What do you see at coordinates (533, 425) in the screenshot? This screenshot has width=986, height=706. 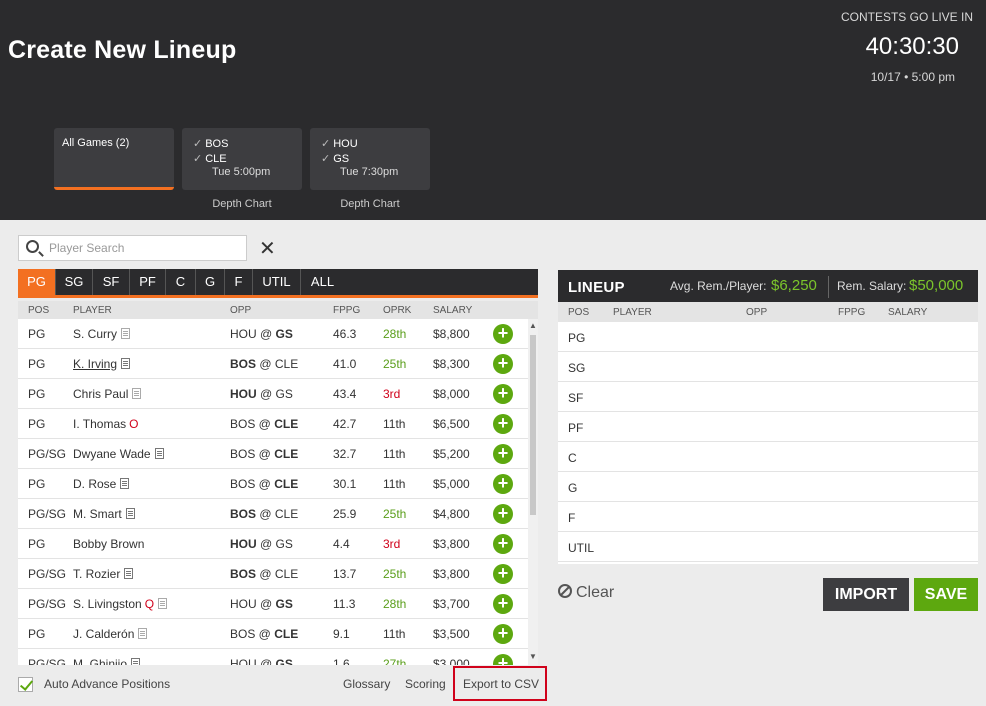 I see `scroll-thumb` at bounding box center [533, 425].